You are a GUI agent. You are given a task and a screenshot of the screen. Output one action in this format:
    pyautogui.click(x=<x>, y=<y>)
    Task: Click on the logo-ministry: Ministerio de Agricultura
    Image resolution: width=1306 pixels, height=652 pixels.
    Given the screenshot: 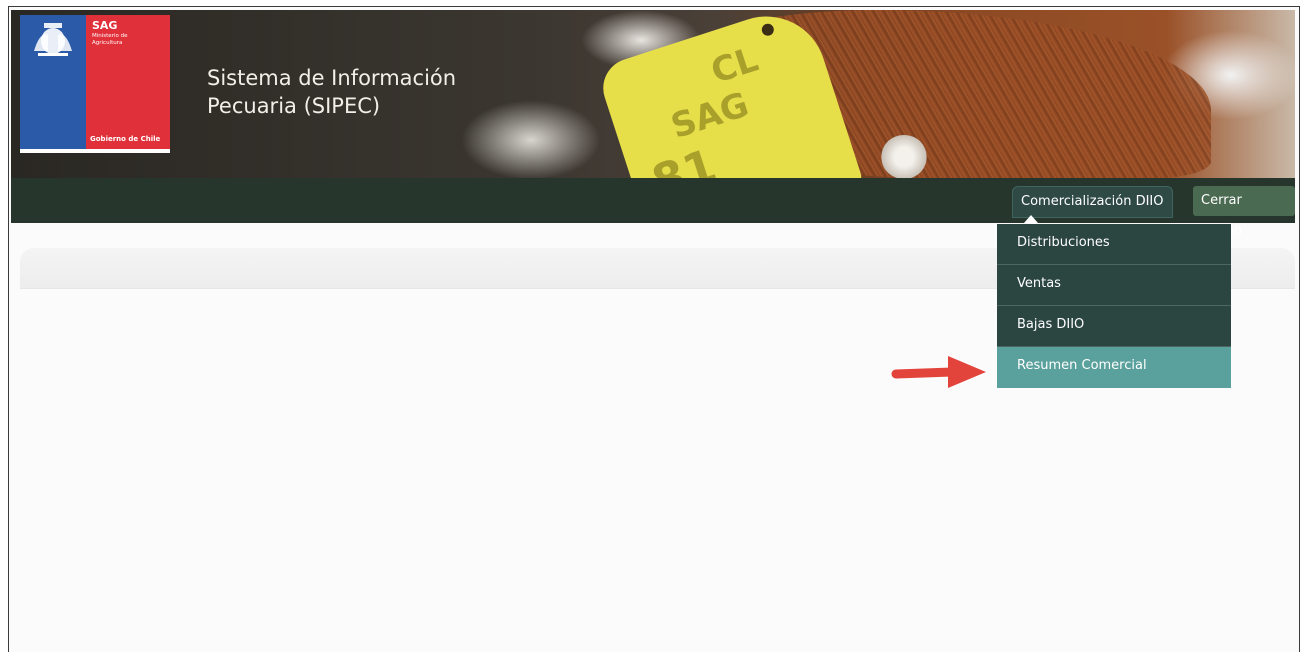 What is the action you would take?
    pyautogui.click(x=110, y=39)
    